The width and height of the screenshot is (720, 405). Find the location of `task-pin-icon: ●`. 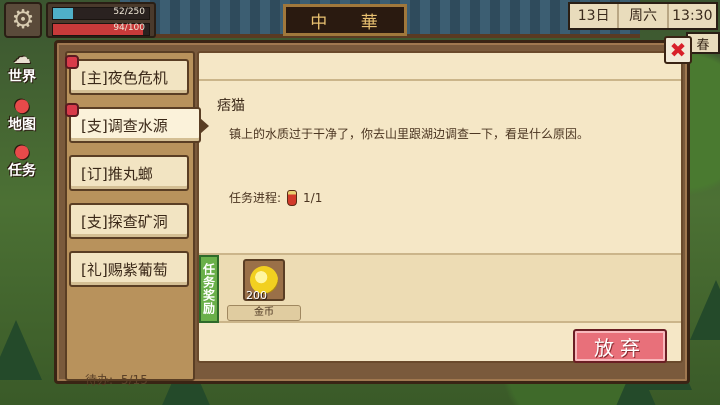

task-pin-icon: ● is located at coordinates (22, 151).